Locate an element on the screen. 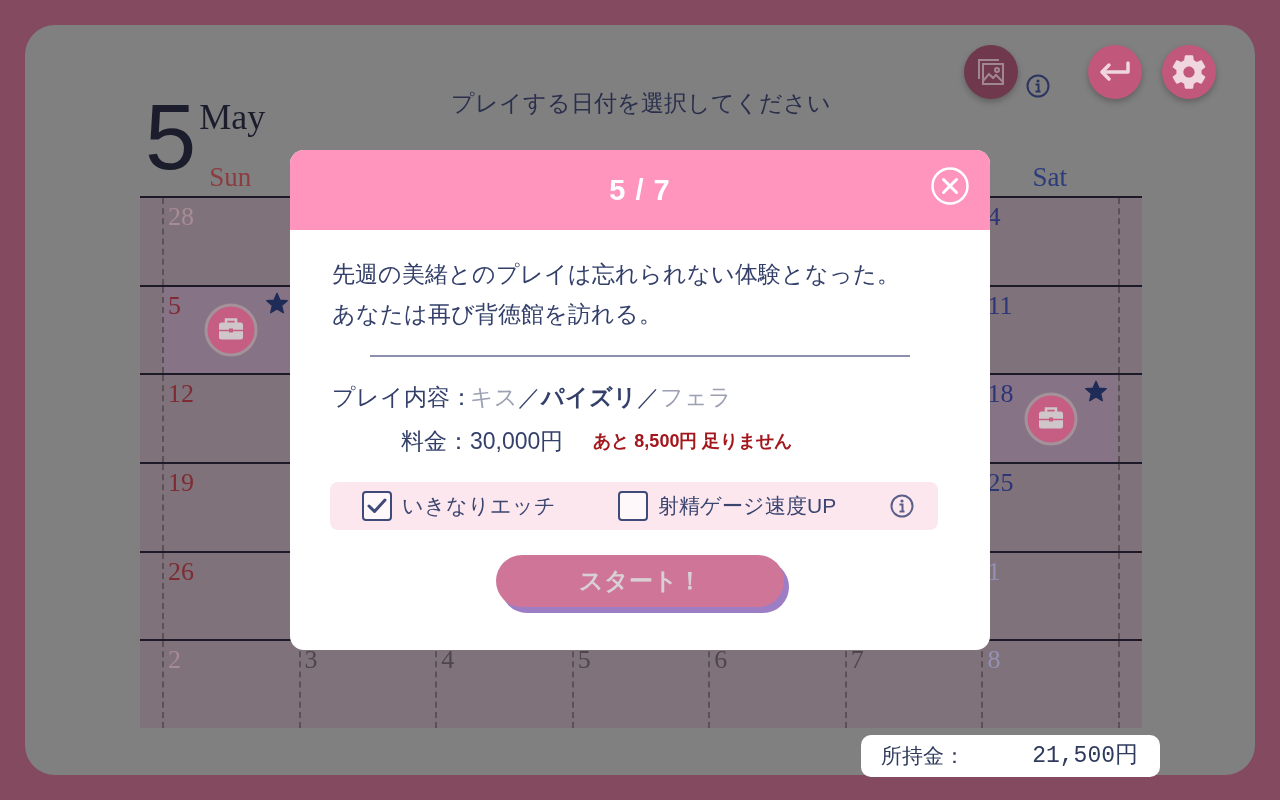  day-number: 18 is located at coordinates (1000, 394).